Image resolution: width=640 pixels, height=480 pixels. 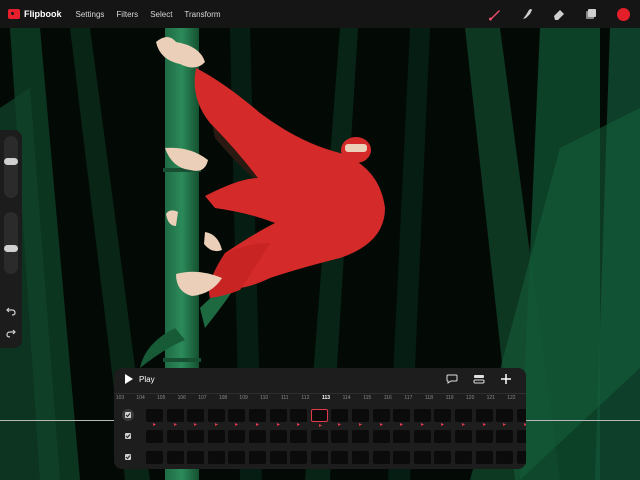 I want to click on frame-number: 103, so click(x=122, y=398).